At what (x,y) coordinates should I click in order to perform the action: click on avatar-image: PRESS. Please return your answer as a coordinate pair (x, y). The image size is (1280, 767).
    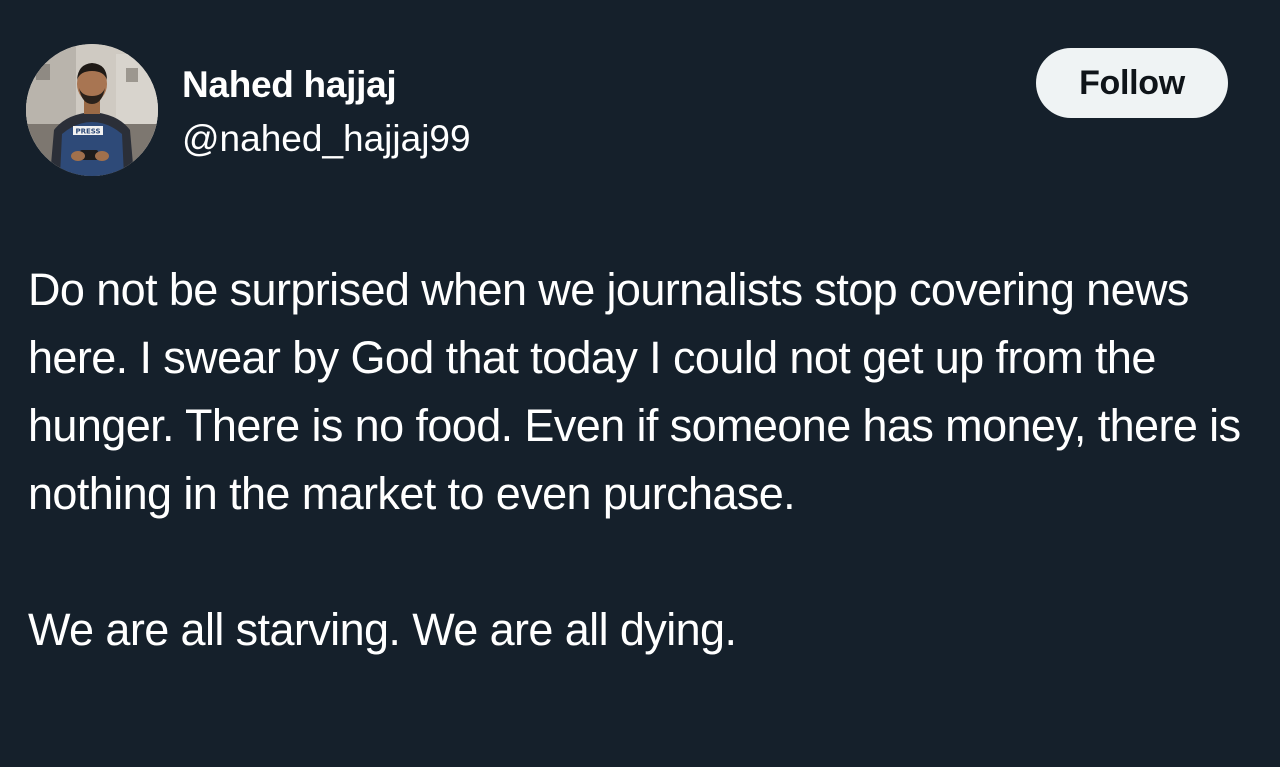
    Looking at the image, I should click on (92, 110).